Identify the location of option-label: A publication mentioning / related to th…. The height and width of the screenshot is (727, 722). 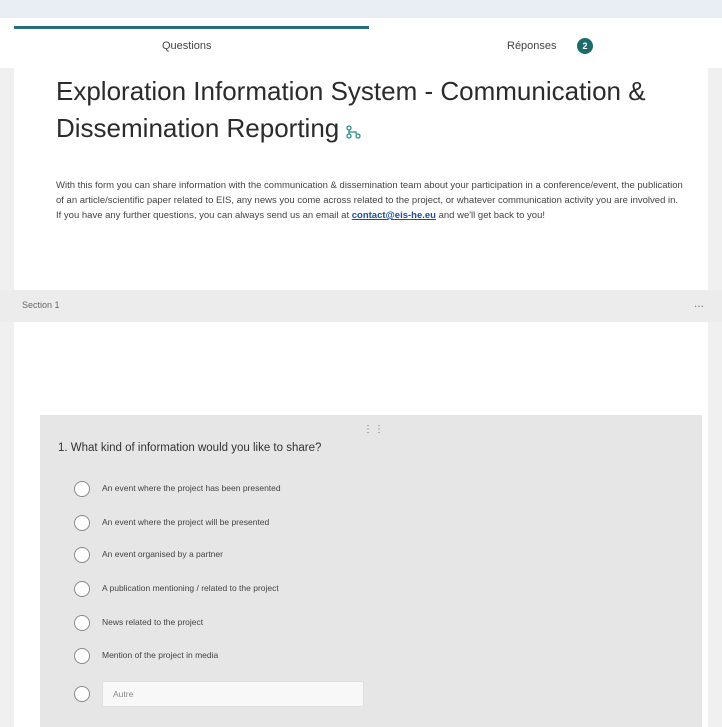
(190, 588).